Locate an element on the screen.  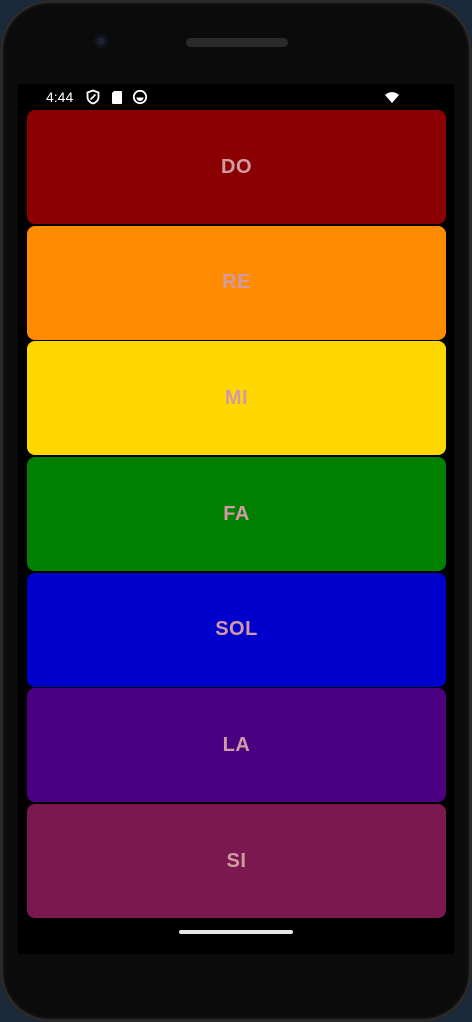
note-label: RE is located at coordinates (236, 282).